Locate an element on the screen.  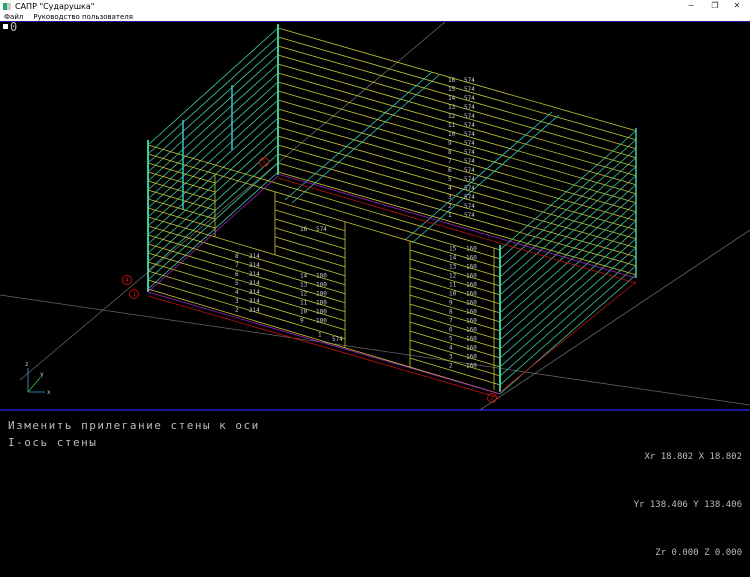
log-number: 16 is located at coordinates (304, 229).